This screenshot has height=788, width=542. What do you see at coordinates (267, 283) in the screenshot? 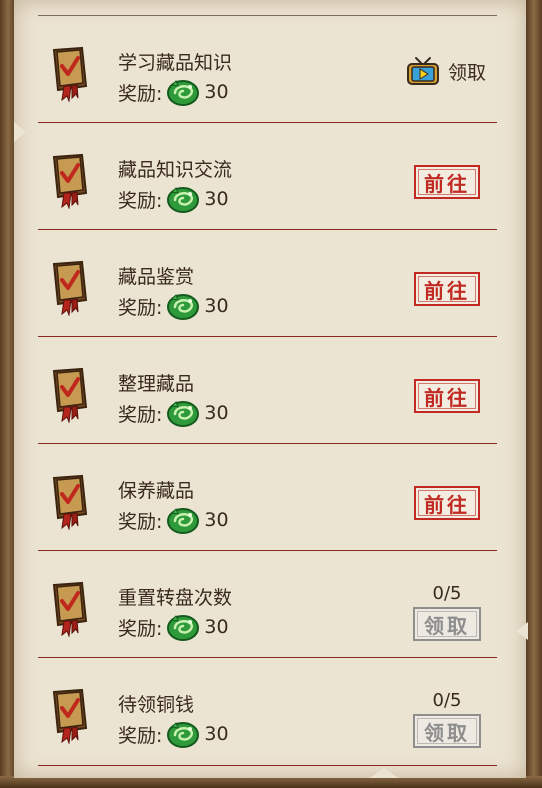
I see `task-row: 藏品鉴赏 奖励: 30 前往` at bounding box center [267, 283].